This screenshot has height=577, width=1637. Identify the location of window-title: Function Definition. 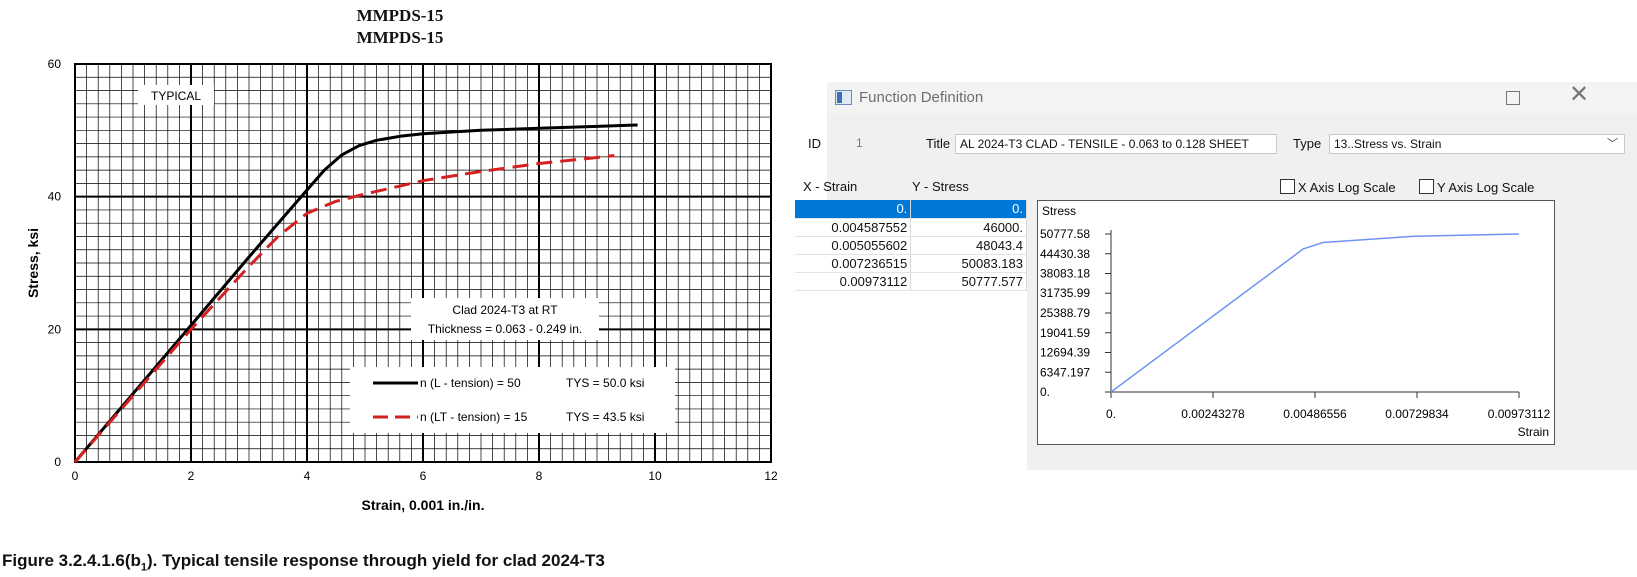
(921, 97).